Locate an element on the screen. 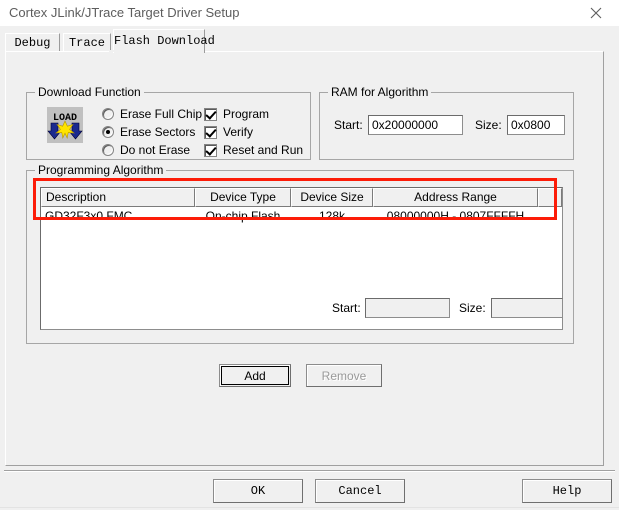 This screenshot has height=510, width=619. ram-size-input: 0x0800 is located at coordinates (536, 125).